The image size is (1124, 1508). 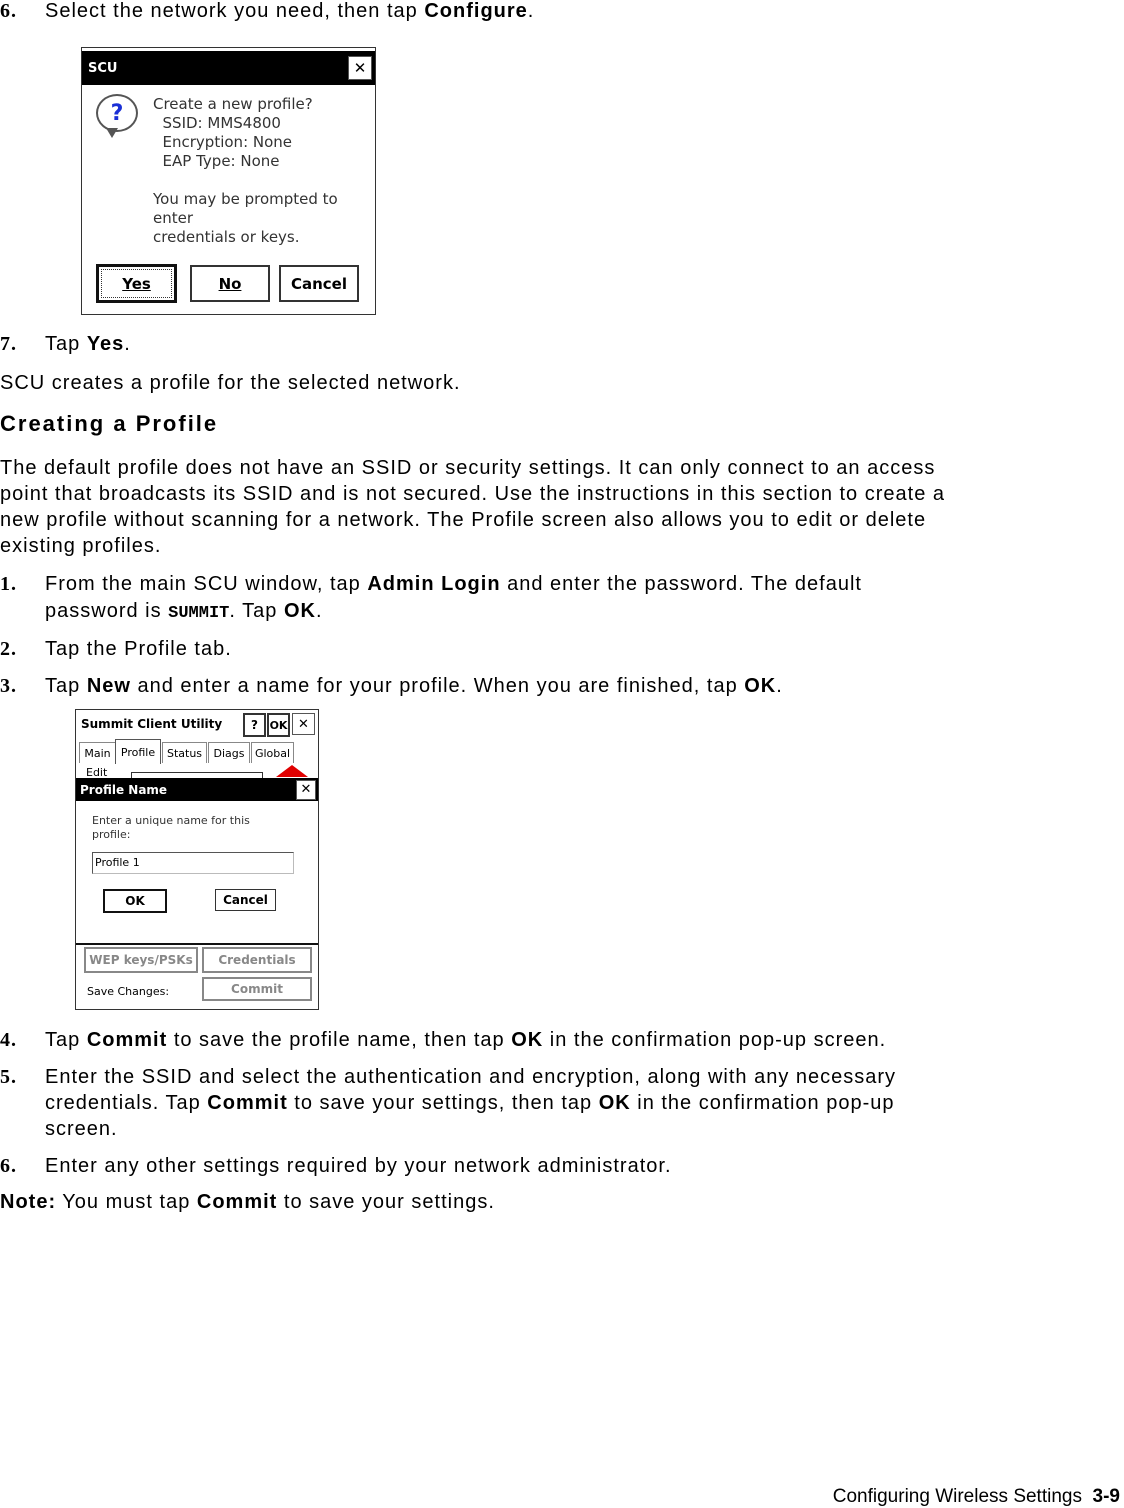 I want to click on step-number: 3., so click(x=8, y=686).